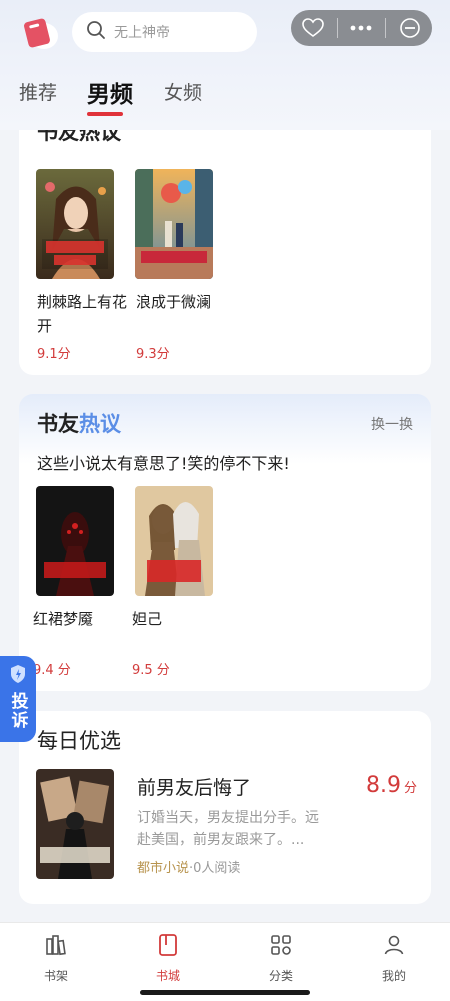 The width and height of the screenshot is (450, 1001). What do you see at coordinates (410, 788) in the screenshot?
I see `score-unit: 分` at bounding box center [410, 788].